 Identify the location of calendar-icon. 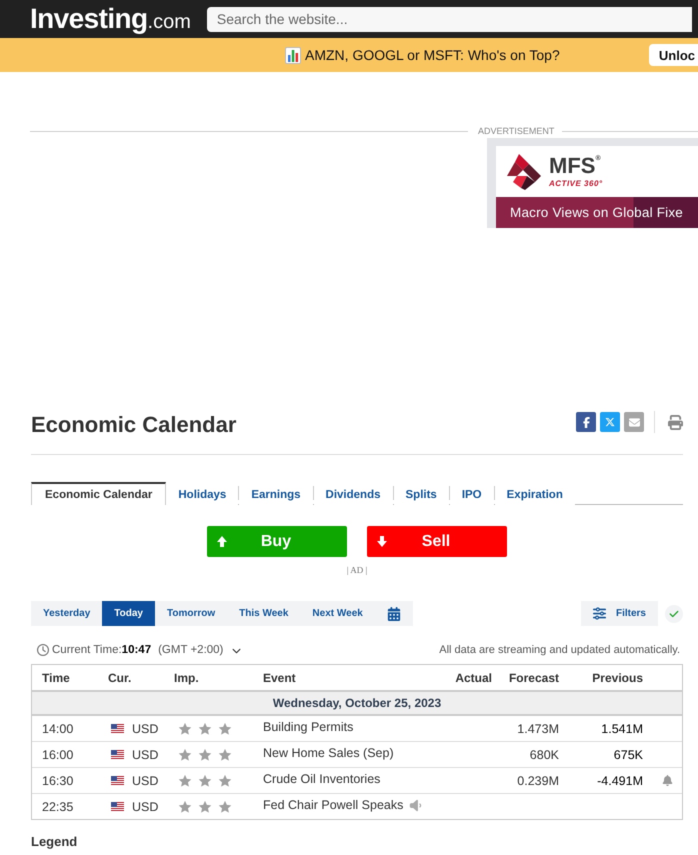
(393, 613).